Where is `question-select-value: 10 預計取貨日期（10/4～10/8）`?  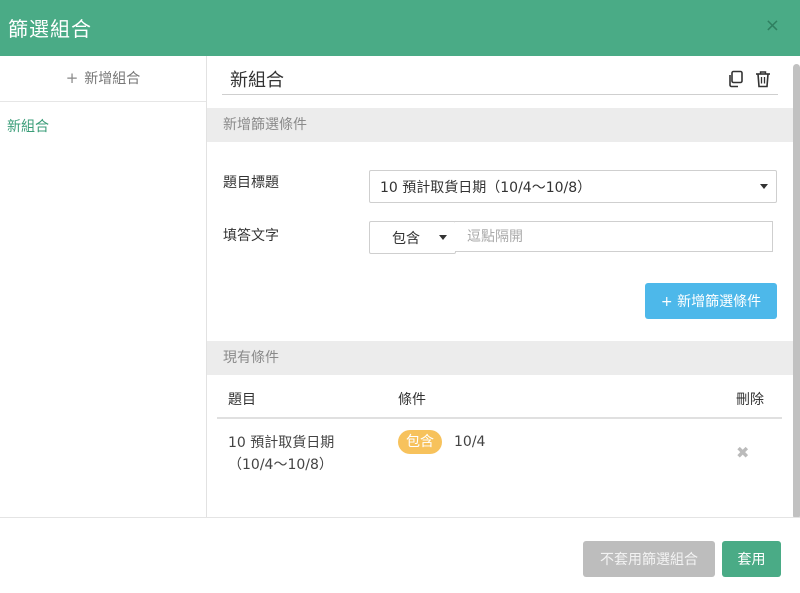 question-select-value: 10 預計取貨日期（10/4～10/8） is located at coordinates (486, 188).